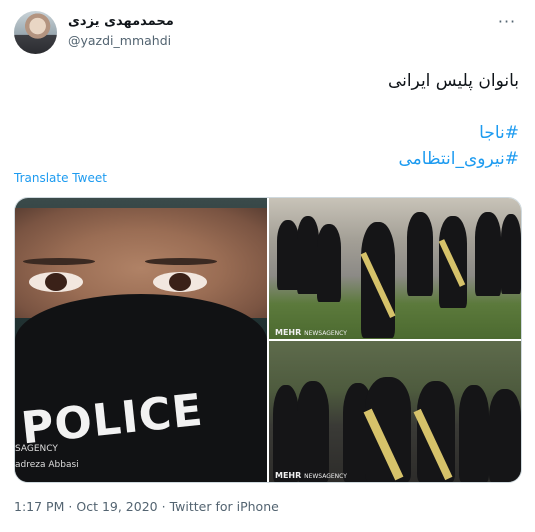 The image size is (535, 532). What do you see at coordinates (395, 268) in the screenshot?
I see `photo-police-parade: MEHR NEWSAGENCY` at bounding box center [395, 268].